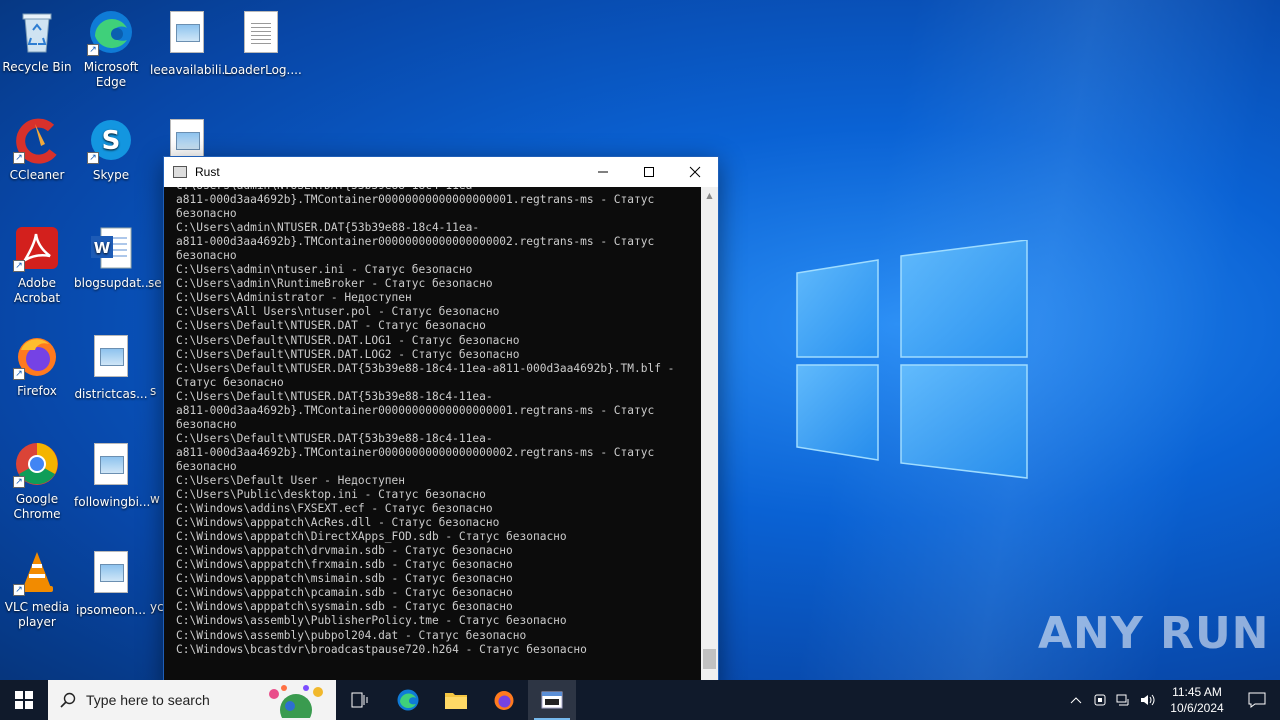  Describe the element at coordinates (157, 473) in the screenshot. I see `desktop-icon-partial: w` at that location.